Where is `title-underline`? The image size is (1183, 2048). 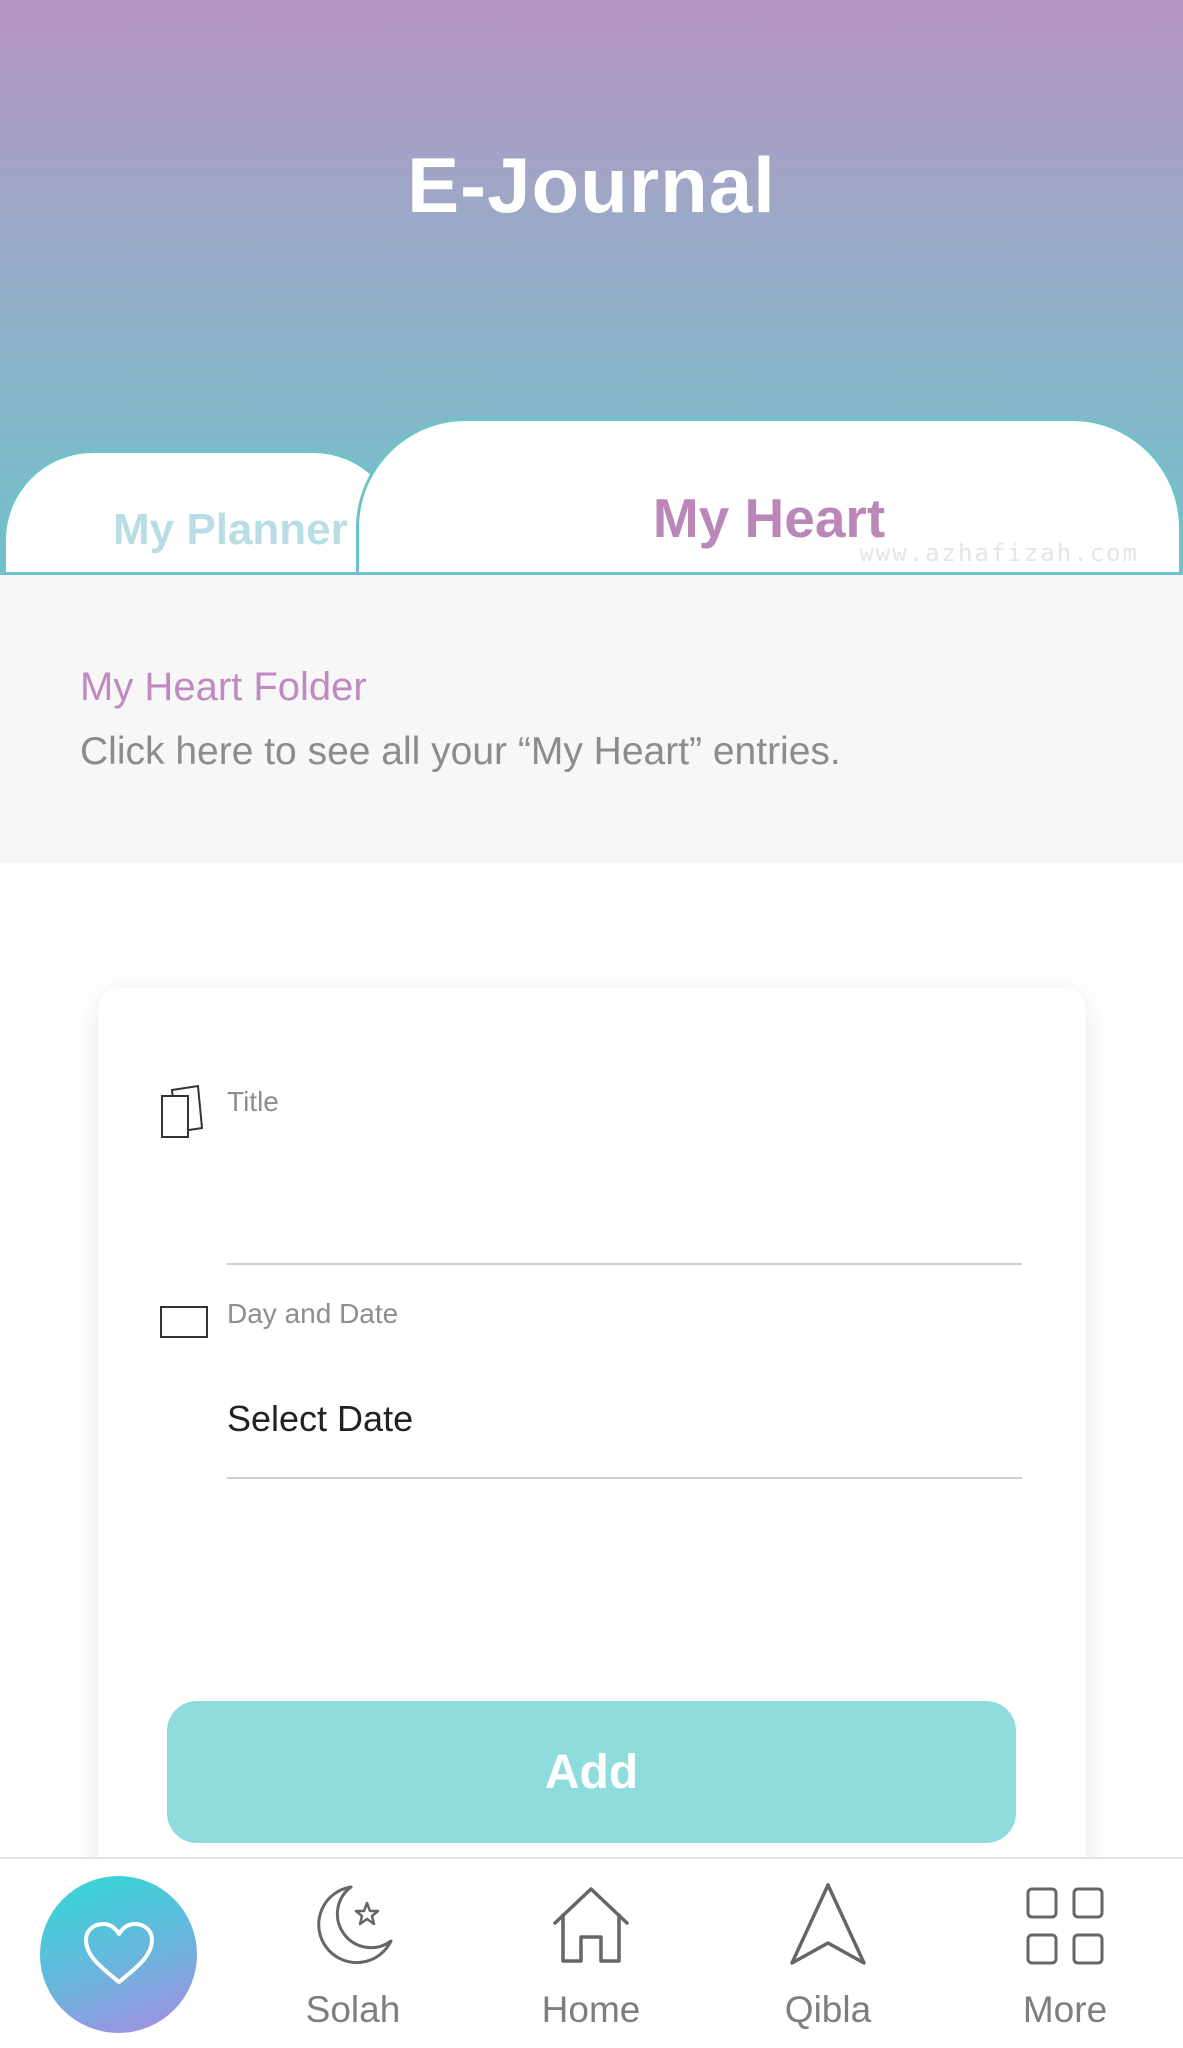 title-underline is located at coordinates (624, 1264).